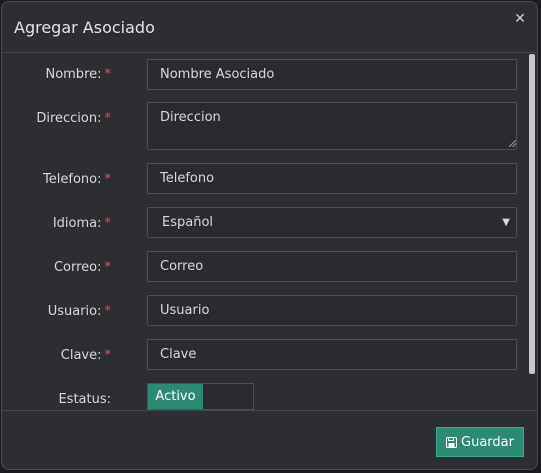  Describe the element at coordinates (84, 27) in the screenshot. I see `modal-title: Agregar Asociado` at that location.